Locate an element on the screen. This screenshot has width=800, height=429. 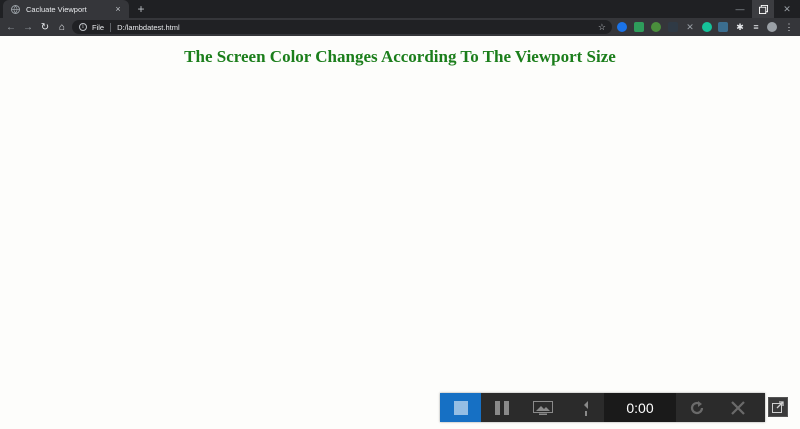
stop-icon is located at coordinates (460, 407).